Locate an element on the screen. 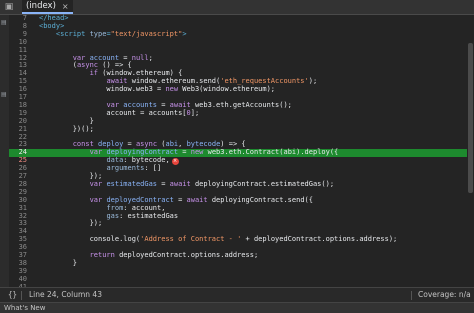 The height and width of the screenshot is (313, 474). code-line: 38 } is located at coordinates (238, 263).